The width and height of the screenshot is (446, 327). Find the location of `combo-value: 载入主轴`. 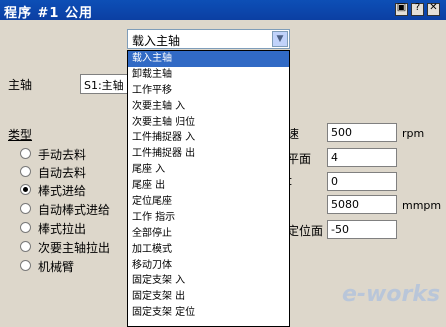

combo-value: 载入主轴 is located at coordinates (156, 41).